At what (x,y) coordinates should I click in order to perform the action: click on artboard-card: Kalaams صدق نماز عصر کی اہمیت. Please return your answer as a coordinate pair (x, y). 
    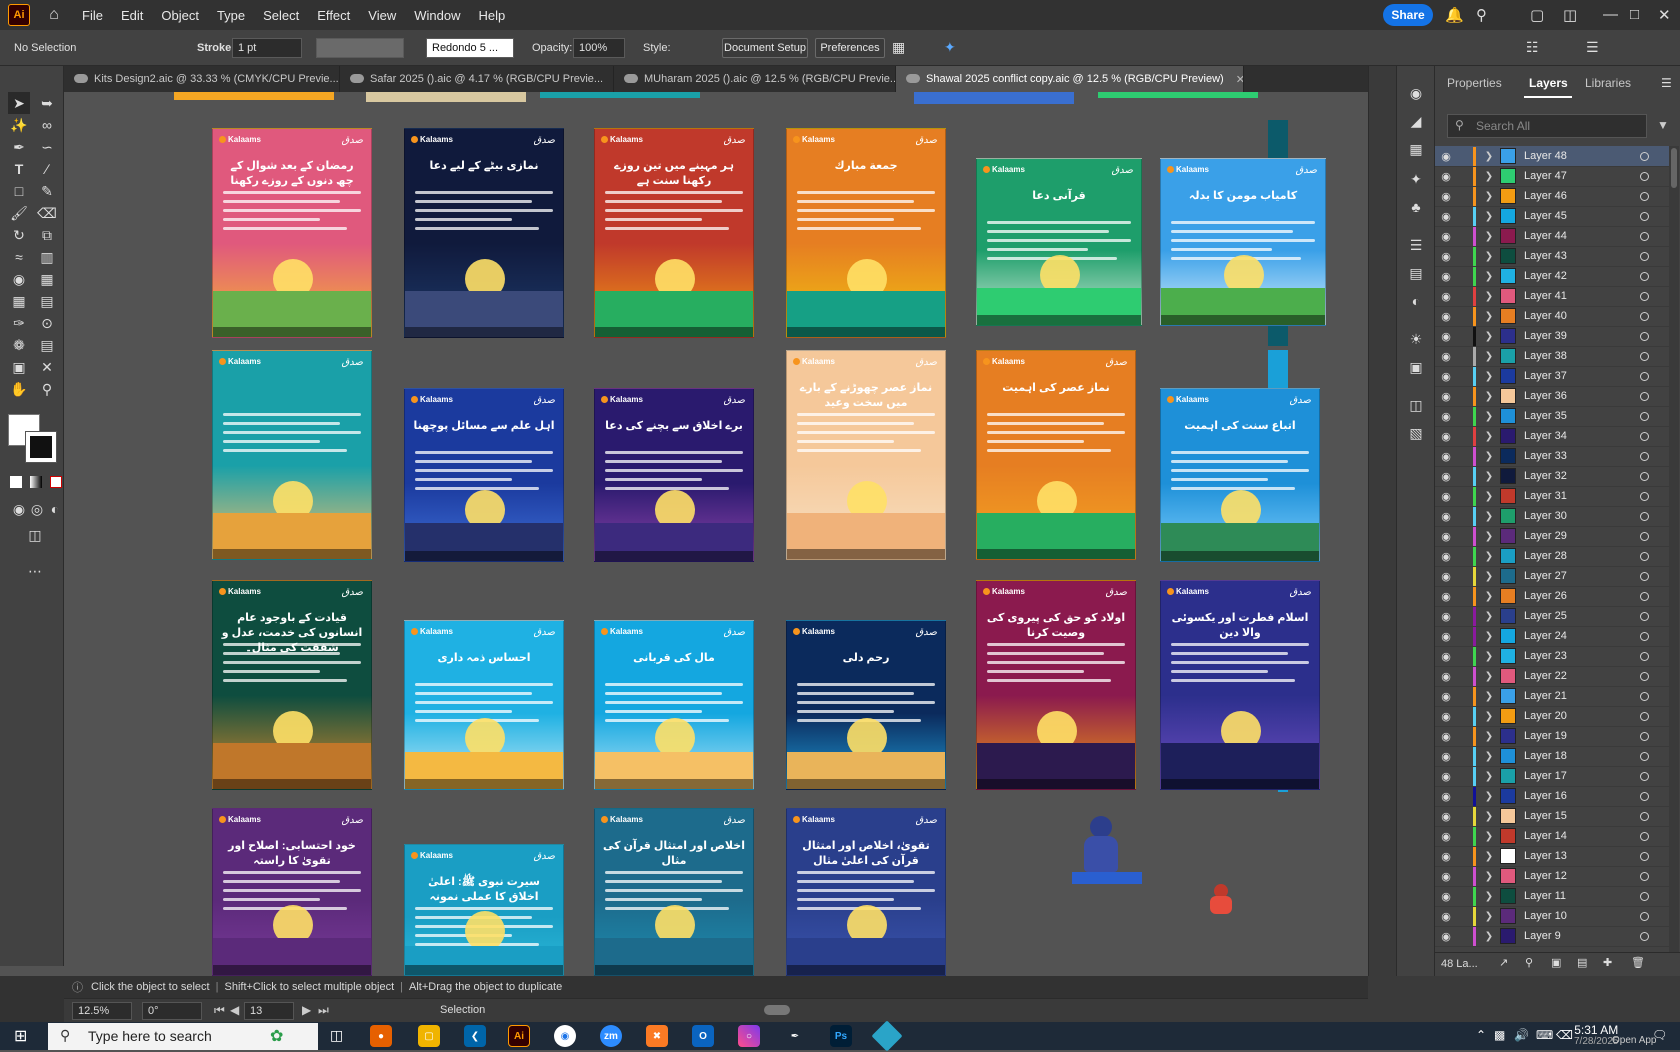
    Looking at the image, I should click on (1056, 455).